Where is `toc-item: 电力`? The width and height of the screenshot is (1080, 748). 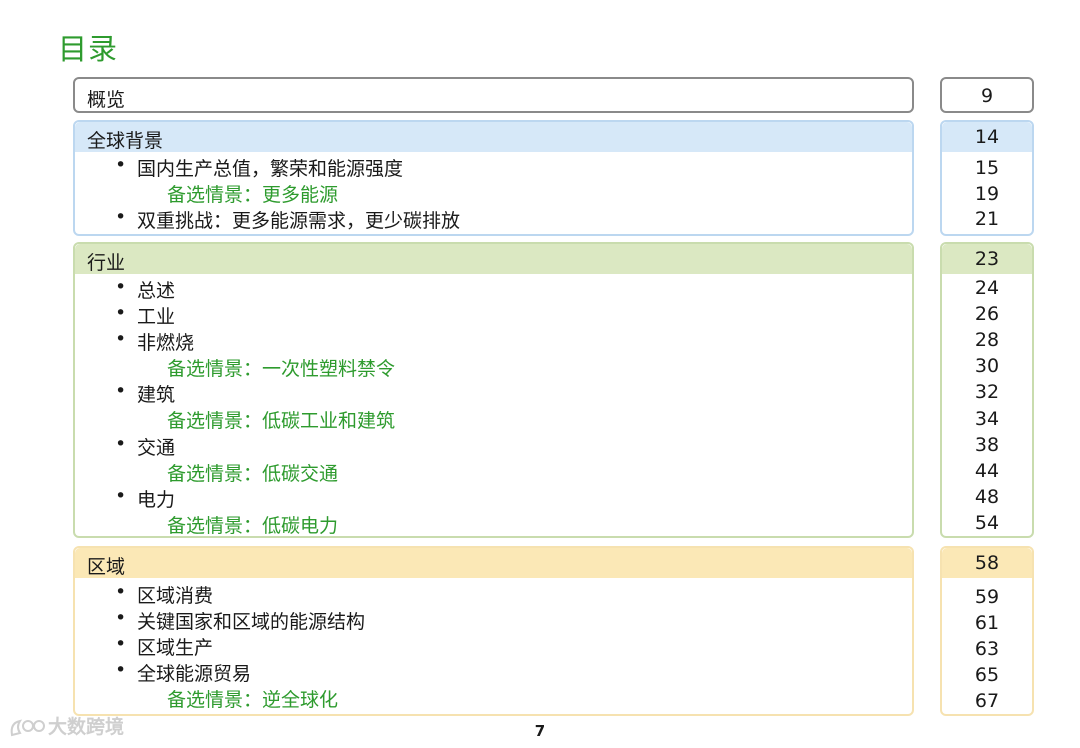
toc-item: 电力 is located at coordinates (145, 498).